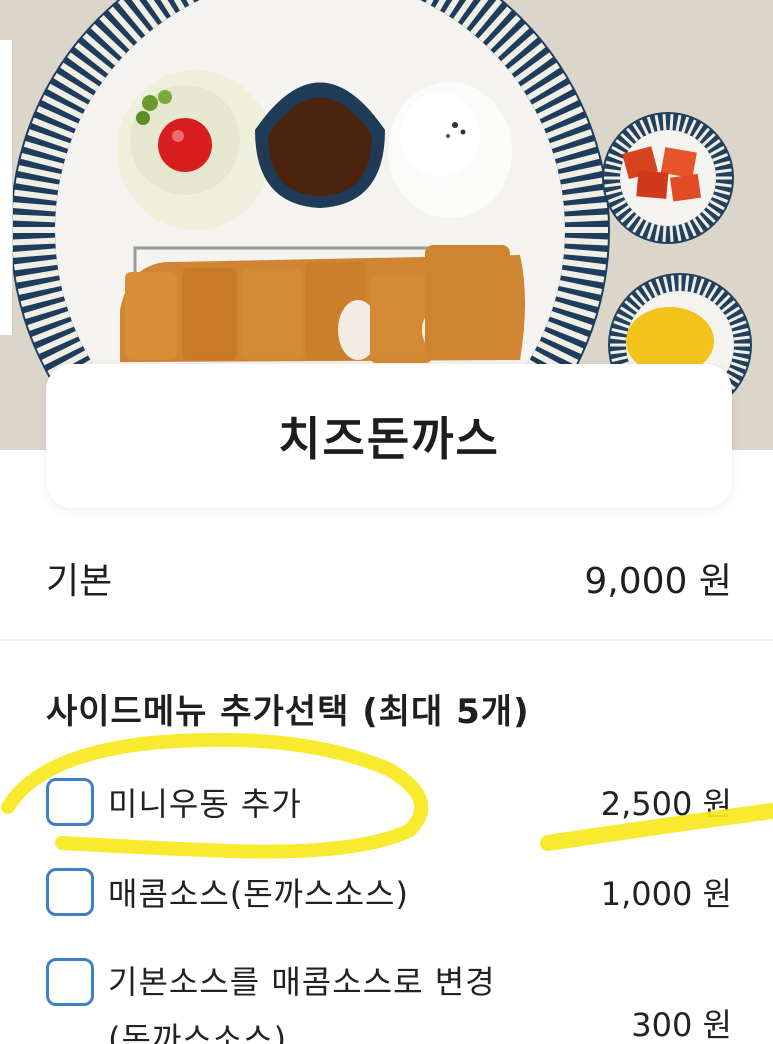 The image size is (773, 1044). Describe the element at coordinates (681, 1025) in the screenshot. I see `option-price: 300 원` at that location.